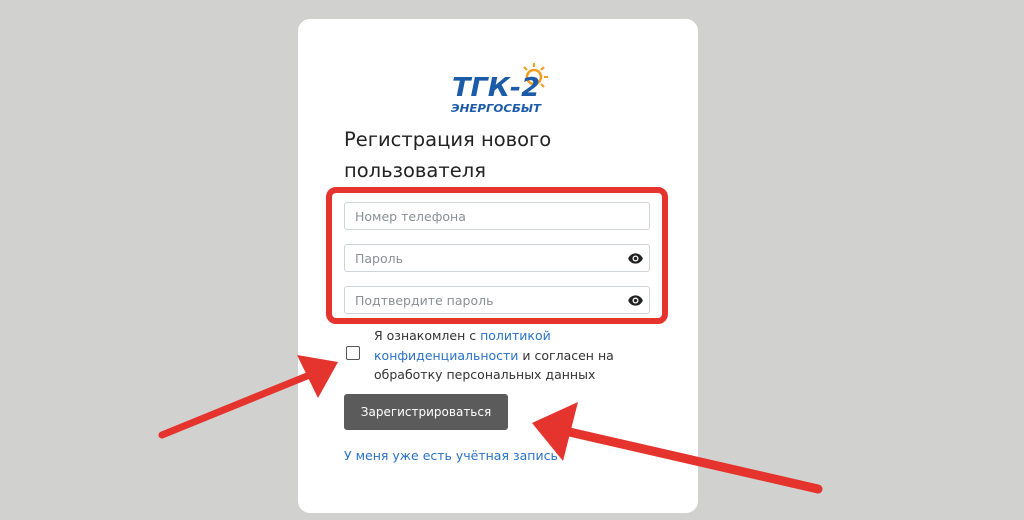  Describe the element at coordinates (497, 255) in the screenshot. I see `fields-highlight-box` at that location.